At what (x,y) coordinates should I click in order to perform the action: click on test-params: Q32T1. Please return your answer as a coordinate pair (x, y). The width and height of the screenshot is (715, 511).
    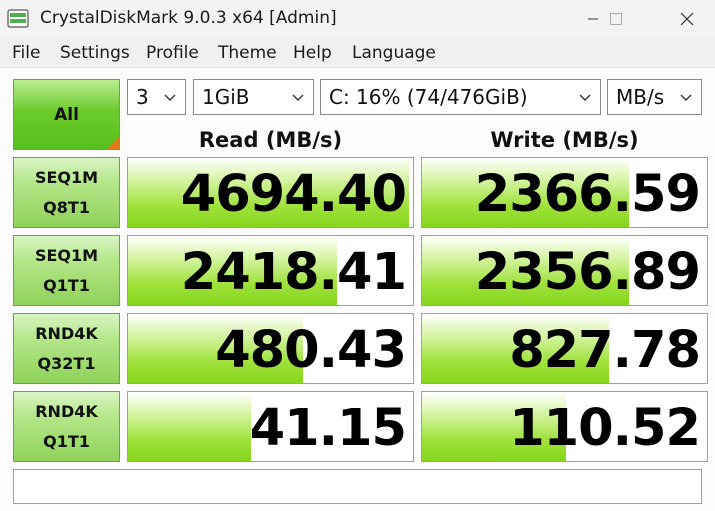
    Looking at the image, I should click on (66, 363).